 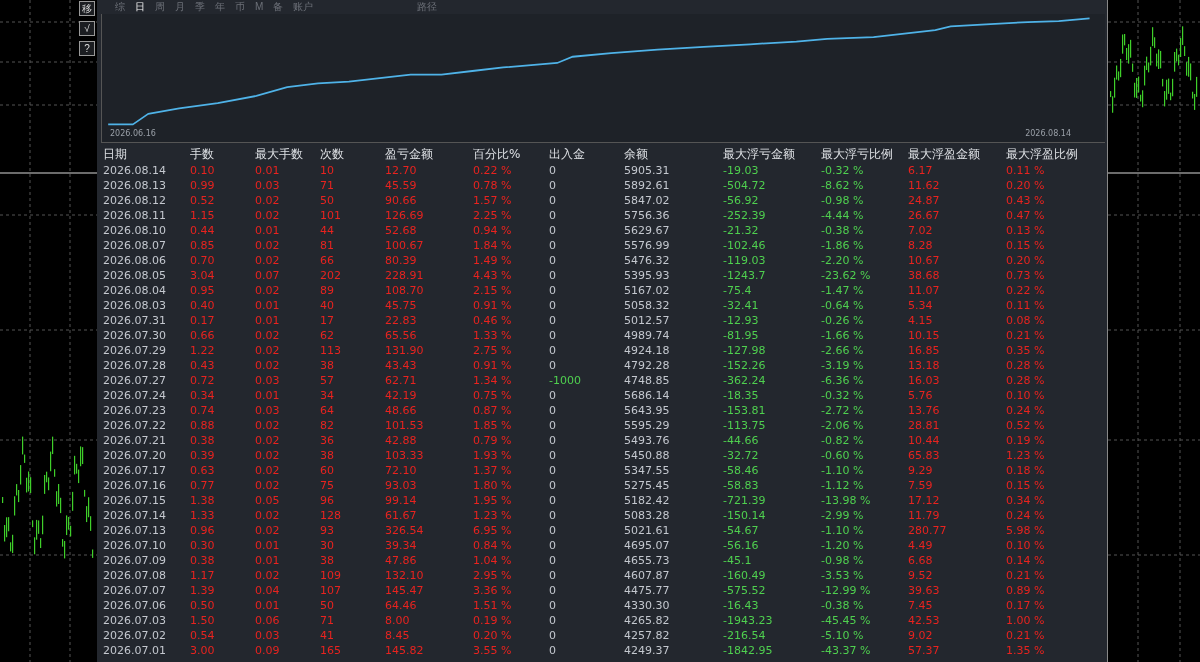 What do you see at coordinates (180, 6) in the screenshot?
I see `period-tab: 月` at bounding box center [180, 6].